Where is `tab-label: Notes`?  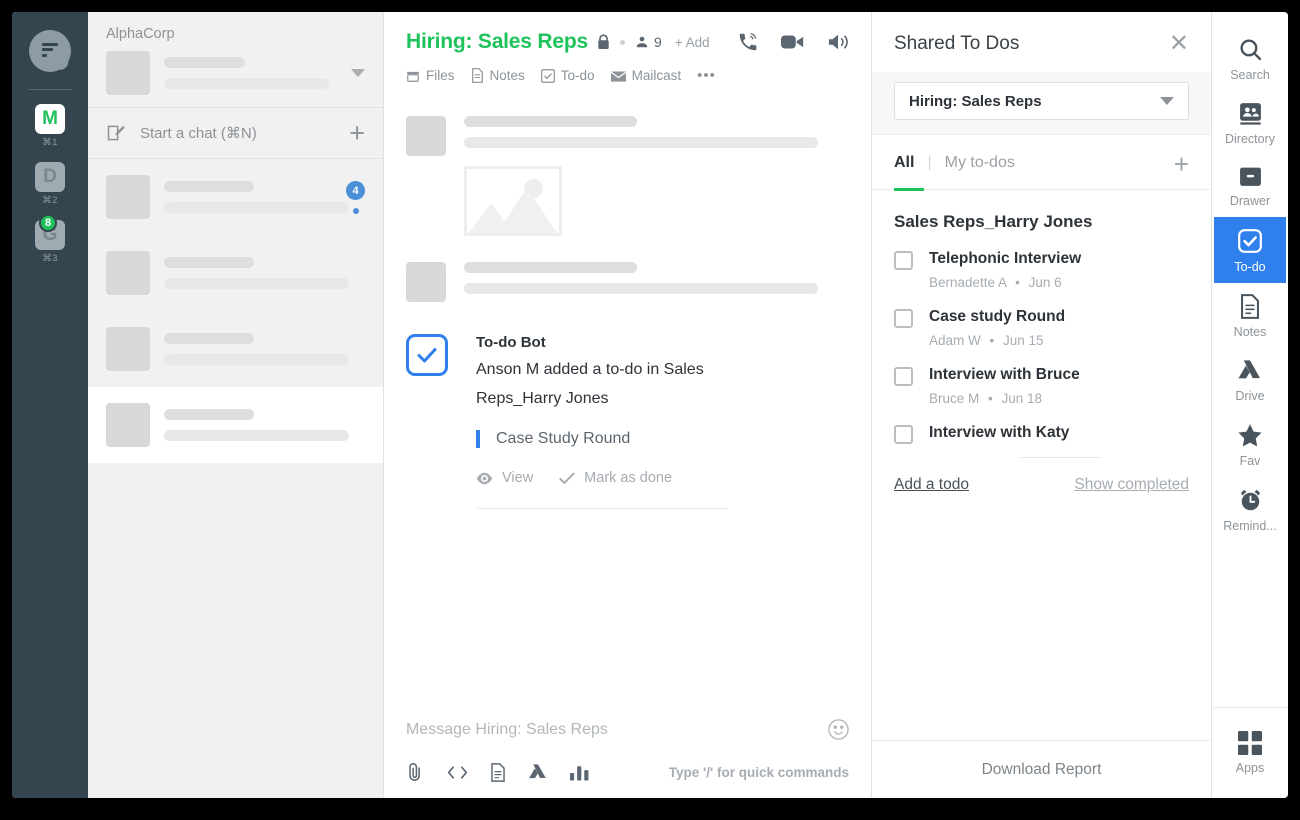
tab-label: Notes is located at coordinates (507, 75).